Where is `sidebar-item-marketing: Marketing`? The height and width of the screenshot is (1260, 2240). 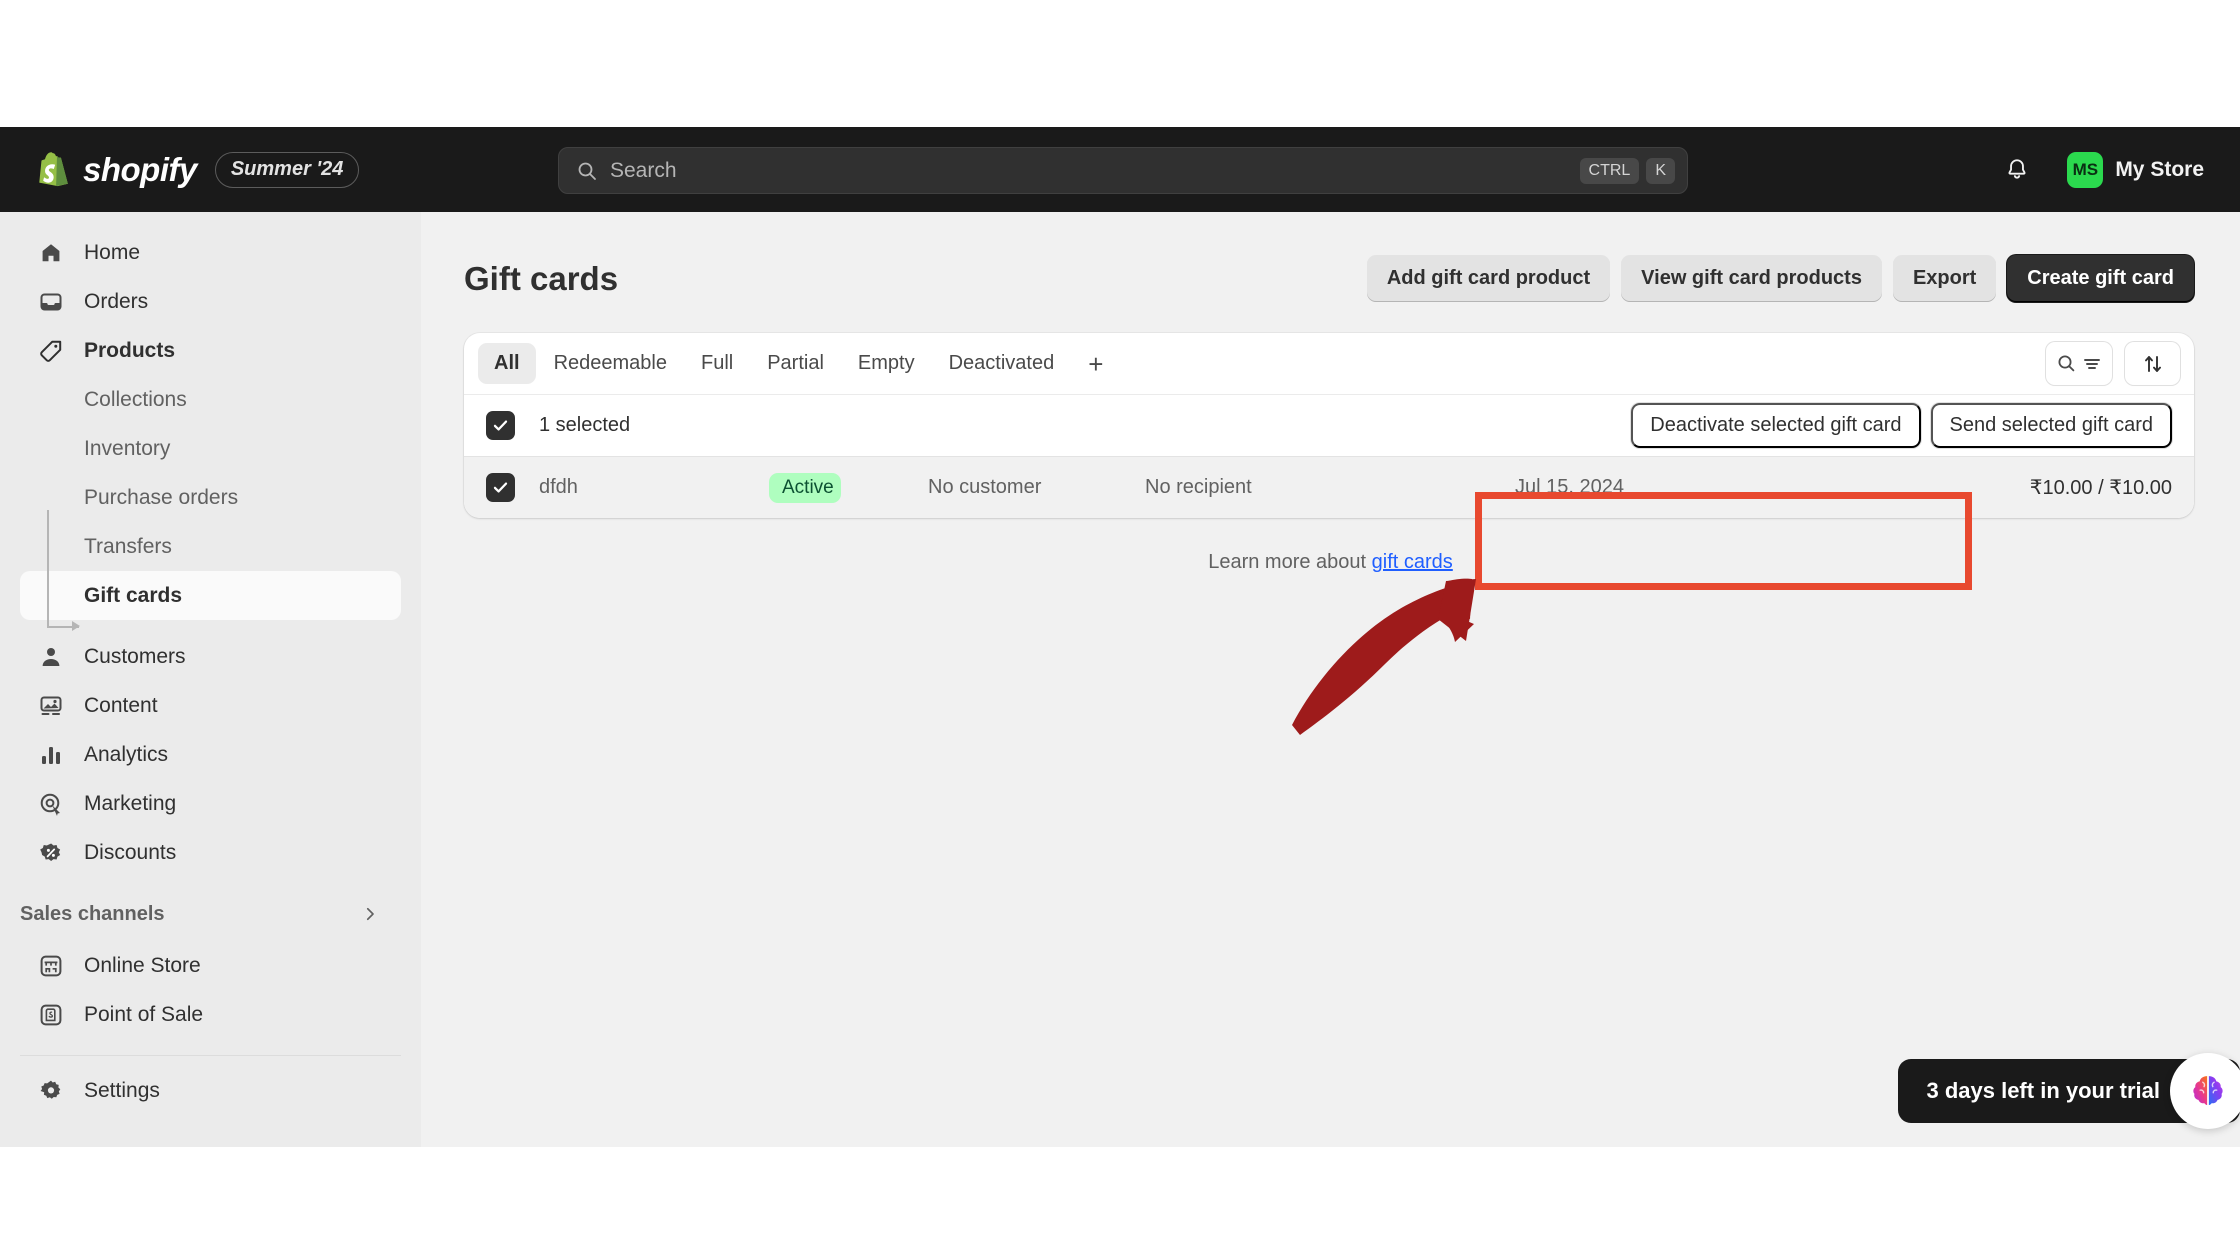
sidebar-item-marketing: Marketing is located at coordinates (210, 803).